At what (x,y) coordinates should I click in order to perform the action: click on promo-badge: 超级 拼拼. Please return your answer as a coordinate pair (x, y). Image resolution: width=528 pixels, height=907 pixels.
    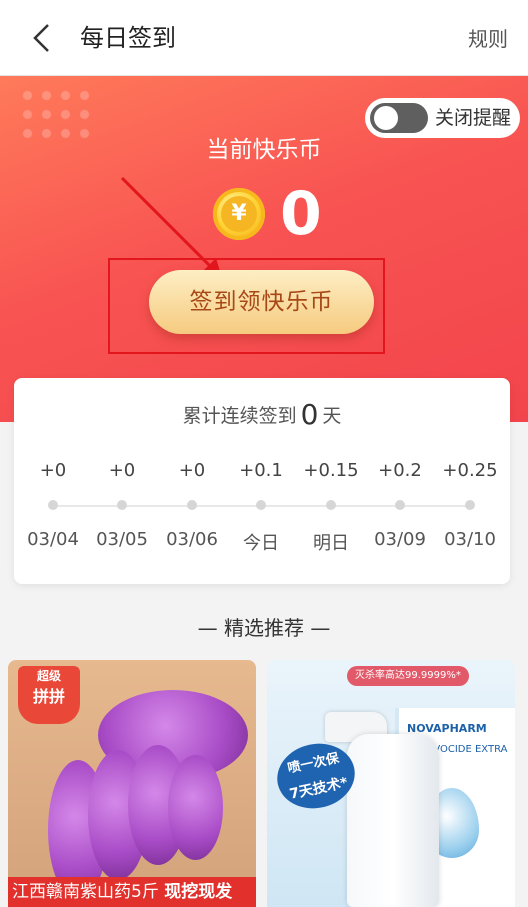
    Looking at the image, I should click on (49, 695).